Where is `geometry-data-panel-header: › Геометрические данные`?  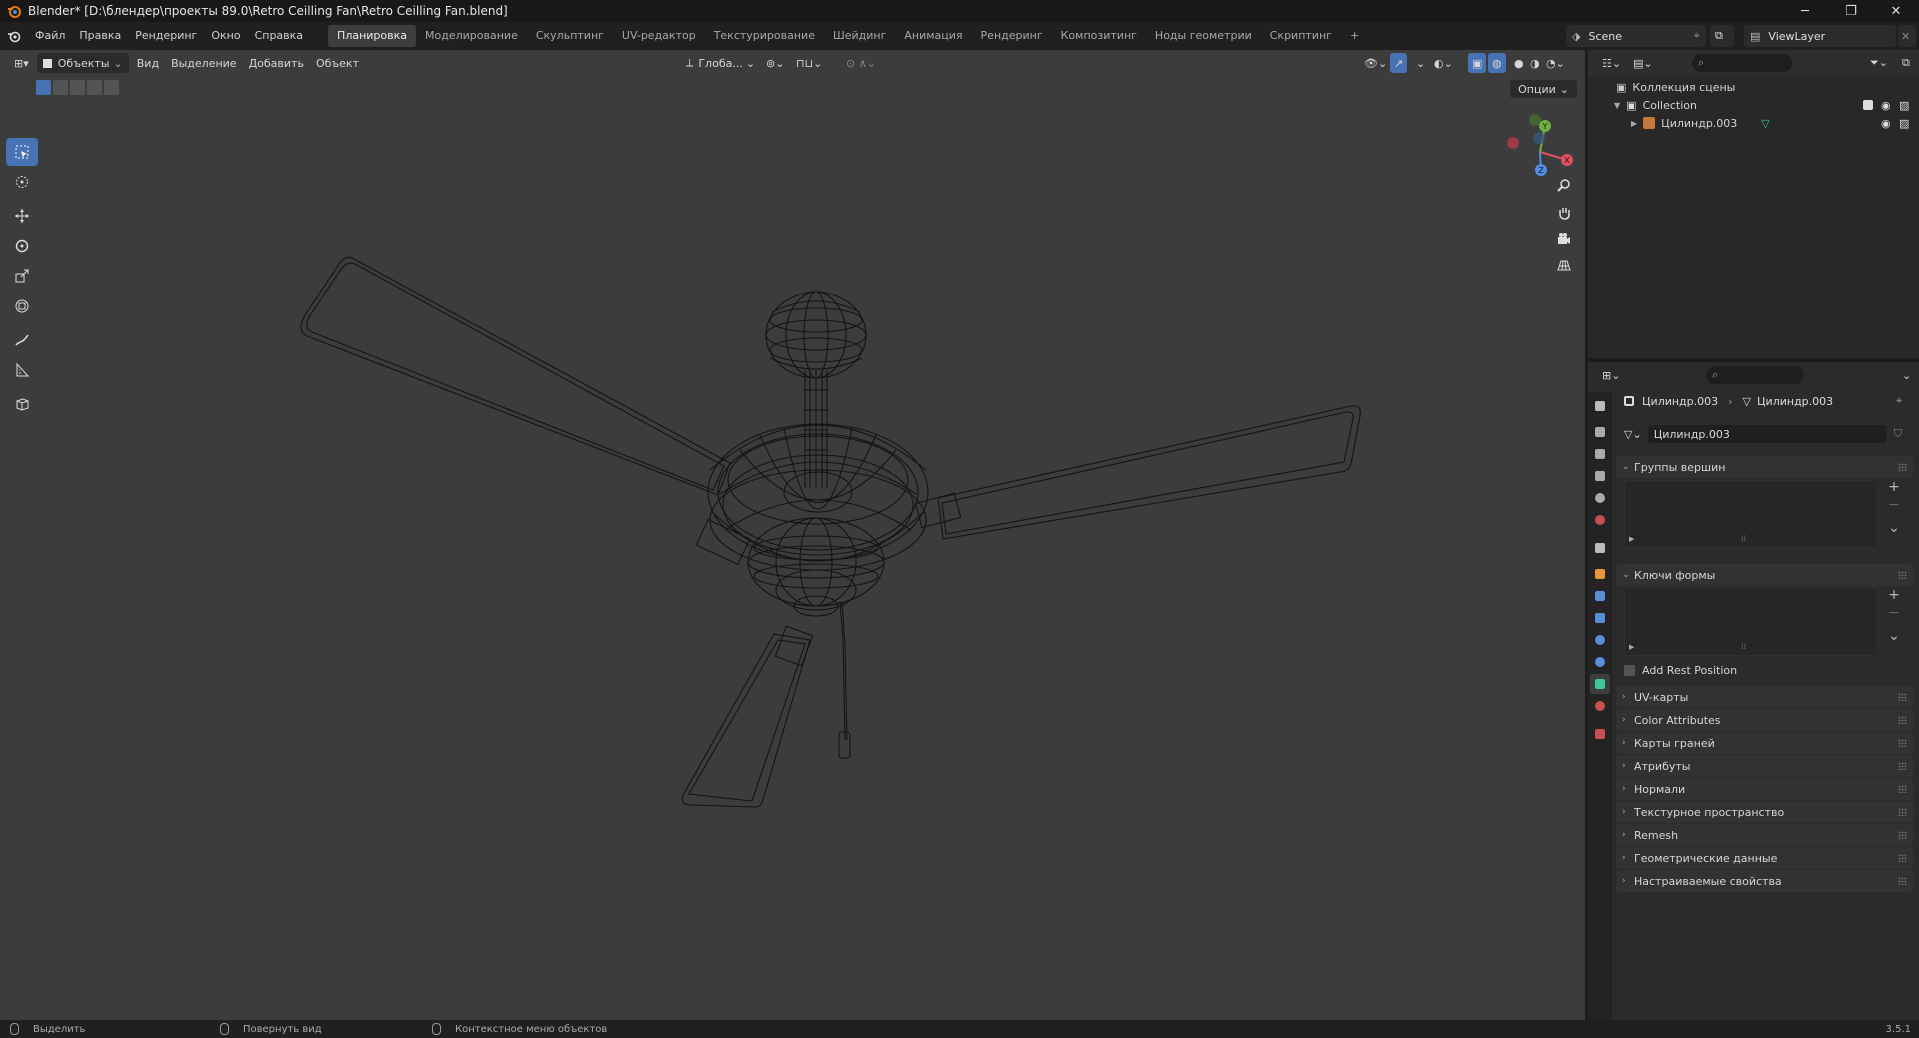
geometry-data-panel-header: › Геометрические данные is located at coordinates (1764, 858).